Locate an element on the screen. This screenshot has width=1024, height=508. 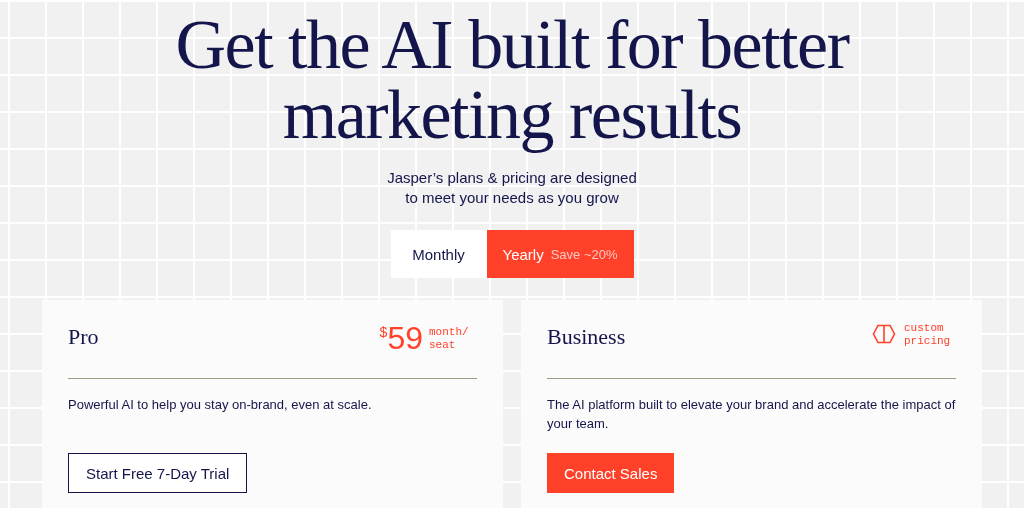
plan-name: Business is located at coordinates (586, 337).